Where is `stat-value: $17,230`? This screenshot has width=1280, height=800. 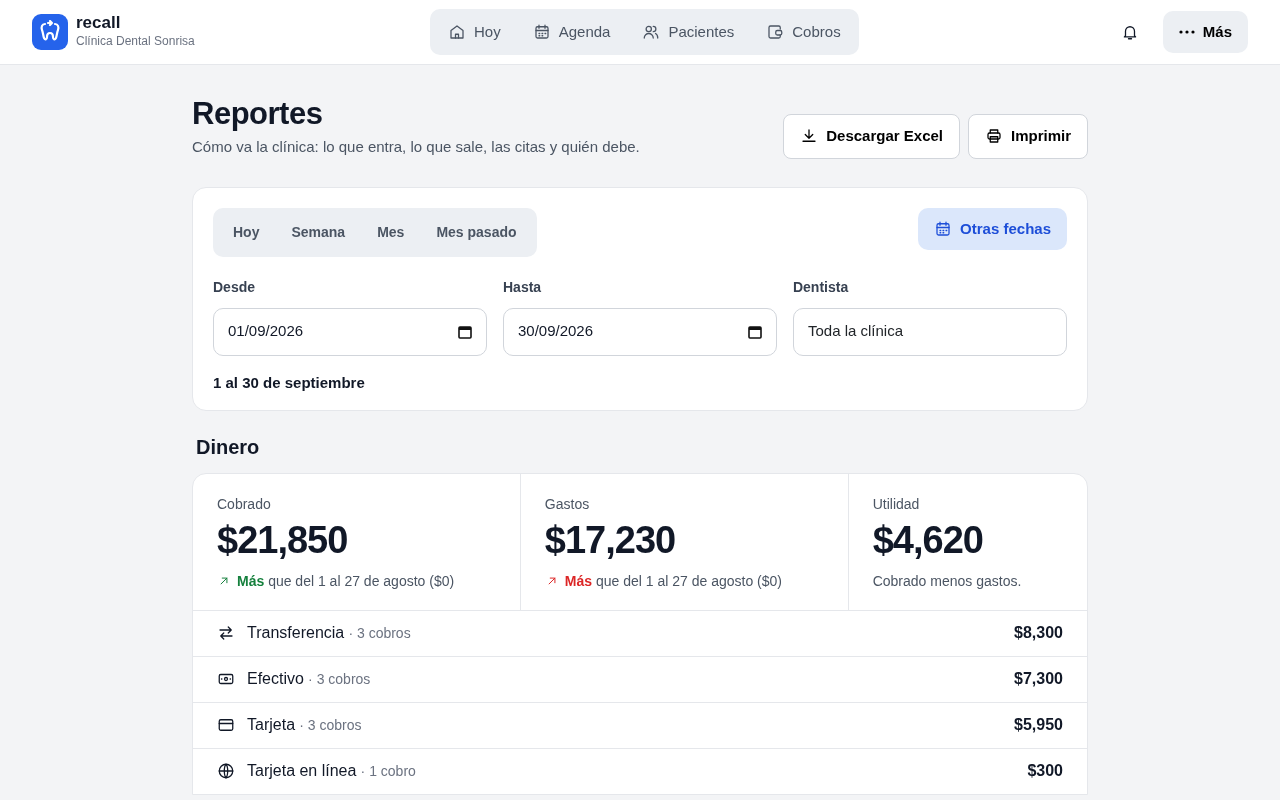
stat-value: $17,230 is located at coordinates (610, 541).